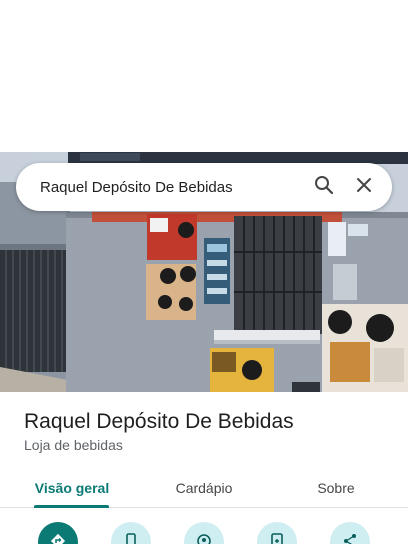 This screenshot has width=408, height=544. I want to click on place-tabs: Visão geral Cardápio Sobre, so click(204, 488).